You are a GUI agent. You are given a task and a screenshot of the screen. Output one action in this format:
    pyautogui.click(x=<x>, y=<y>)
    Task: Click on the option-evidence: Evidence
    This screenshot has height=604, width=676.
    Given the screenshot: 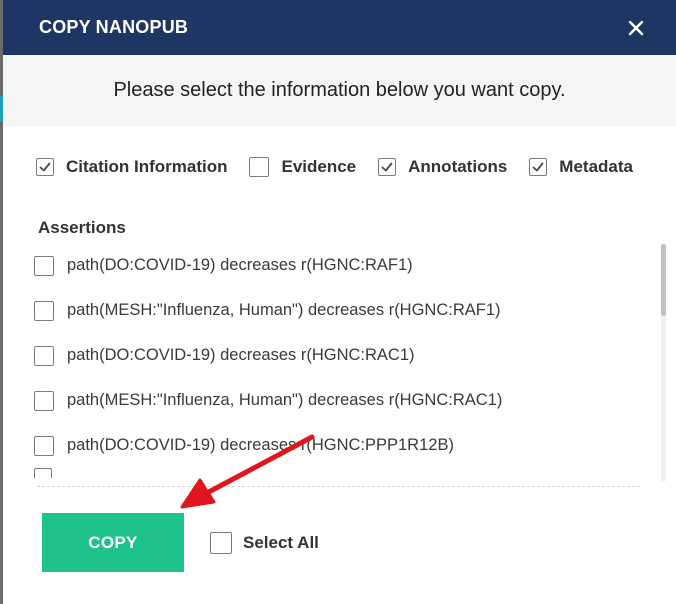 What is the action you would take?
    pyautogui.click(x=302, y=167)
    